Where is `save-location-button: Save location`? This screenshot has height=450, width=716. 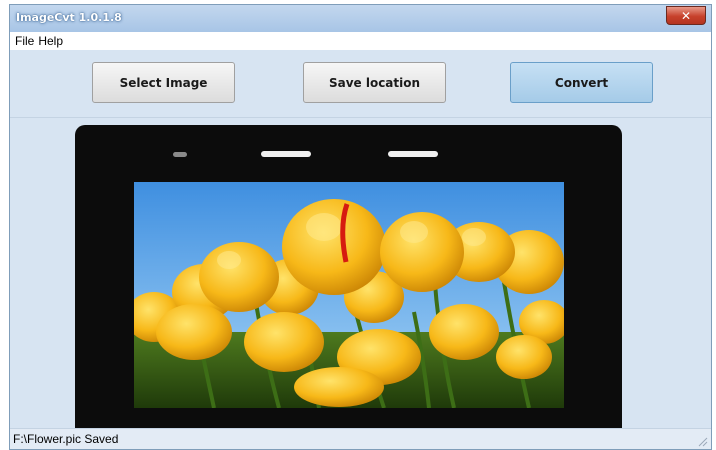
save-location-button: Save location is located at coordinates (374, 82).